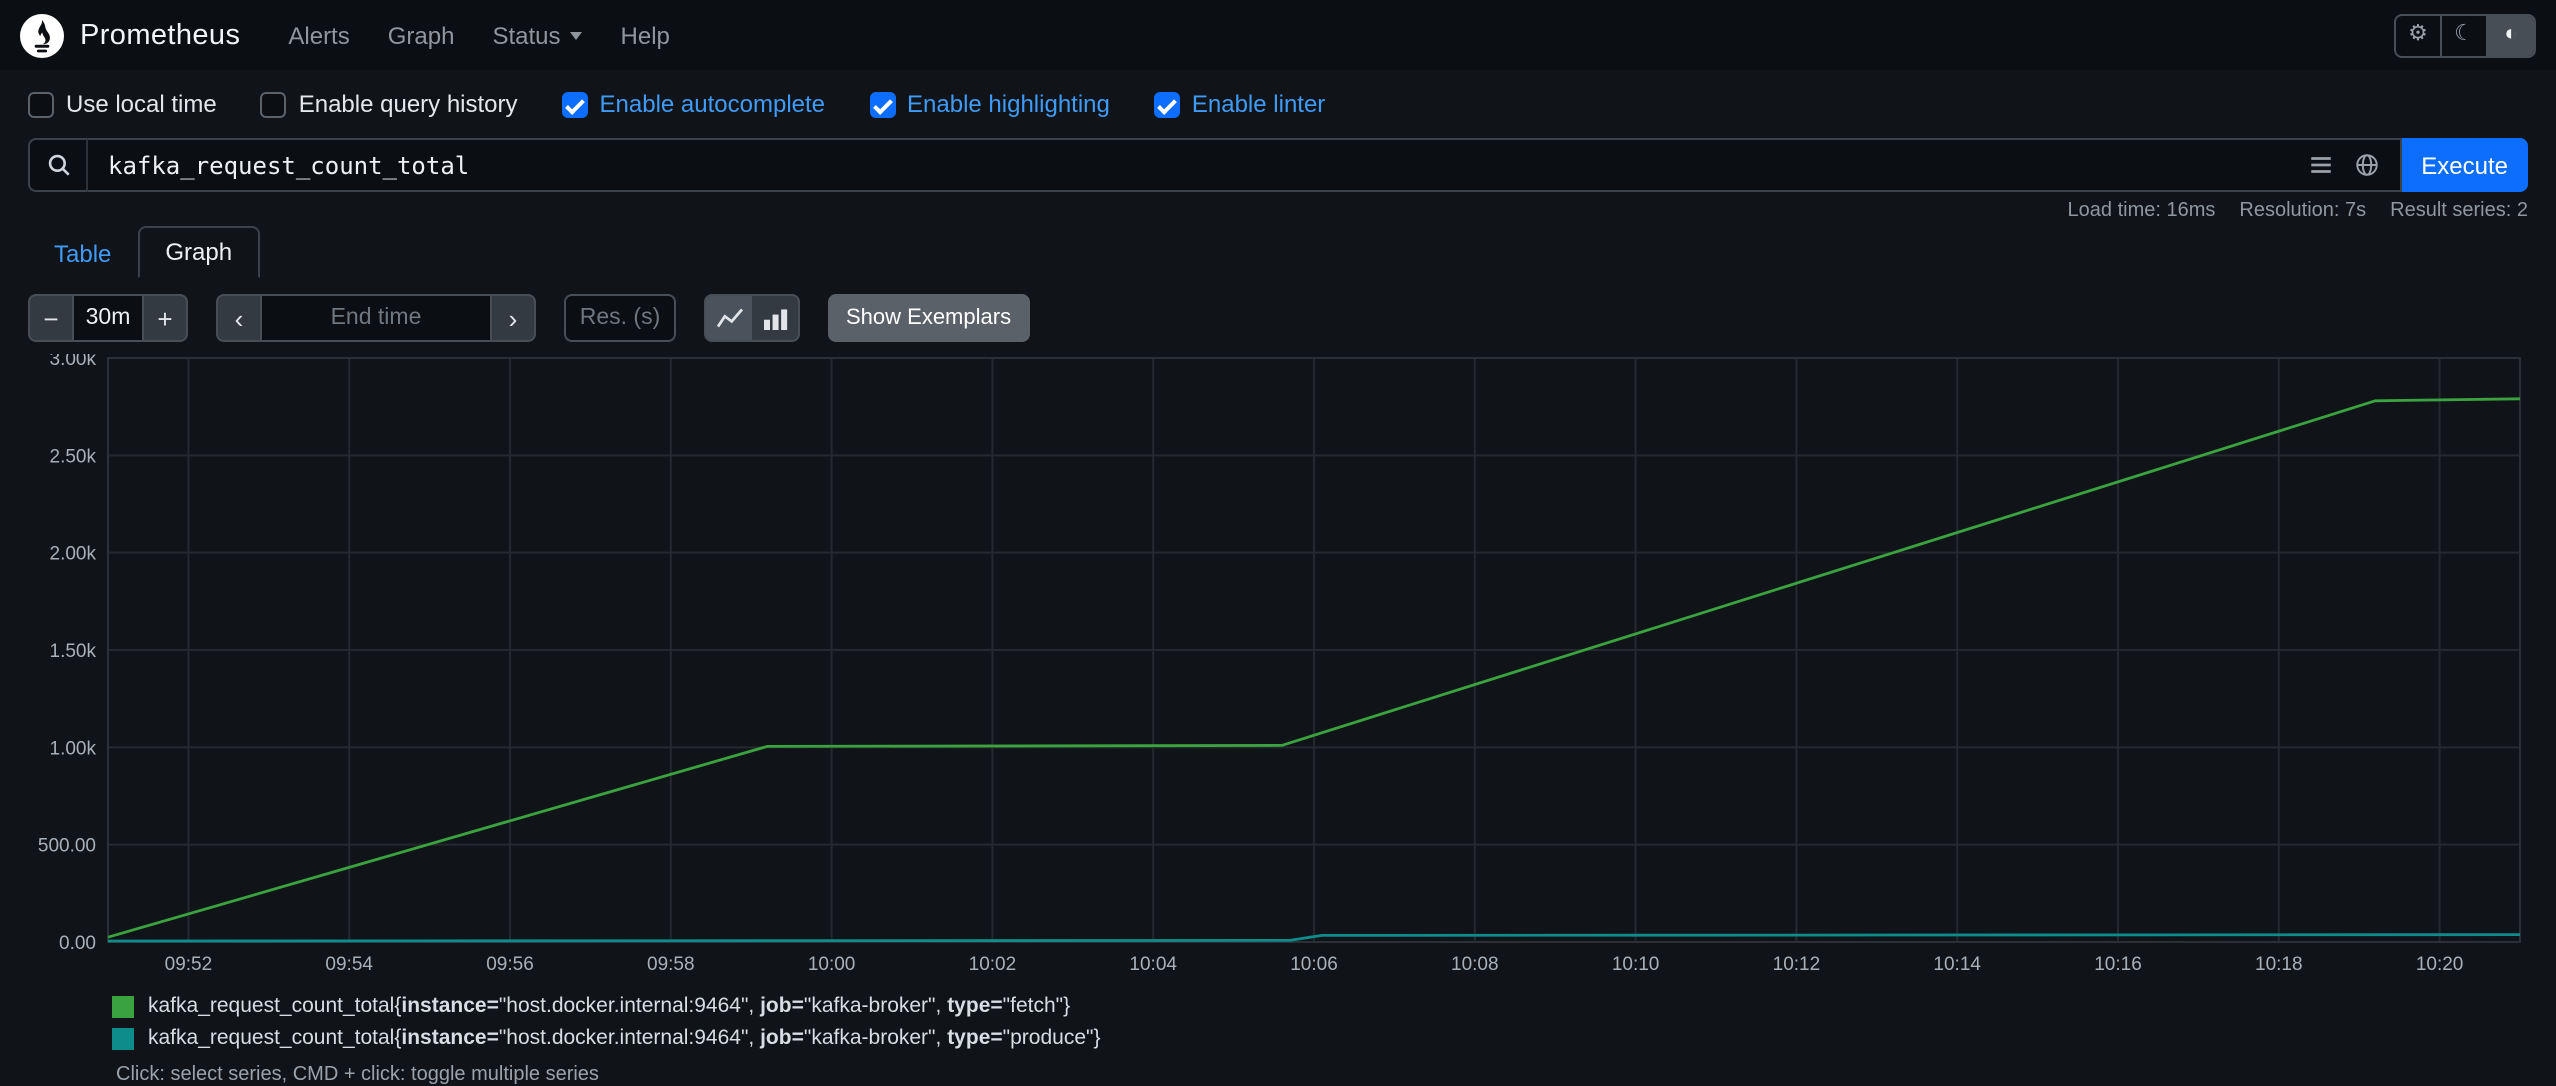 The height and width of the screenshot is (1086, 2556). What do you see at coordinates (2279, 964) in the screenshot?
I see `svg-text: 10:18` at bounding box center [2279, 964].